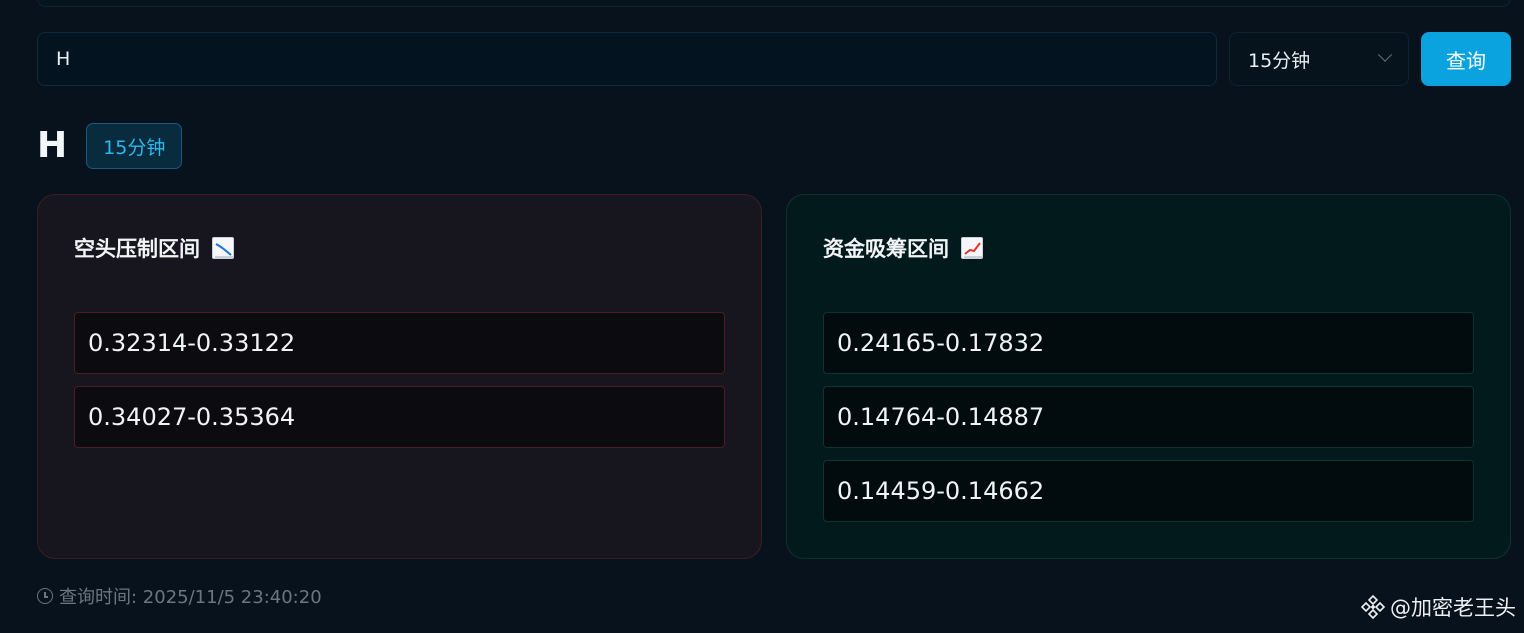 The width and height of the screenshot is (1524, 633). I want to click on bull-zone-item: 0.24165-0.17832, so click(1148, 343).